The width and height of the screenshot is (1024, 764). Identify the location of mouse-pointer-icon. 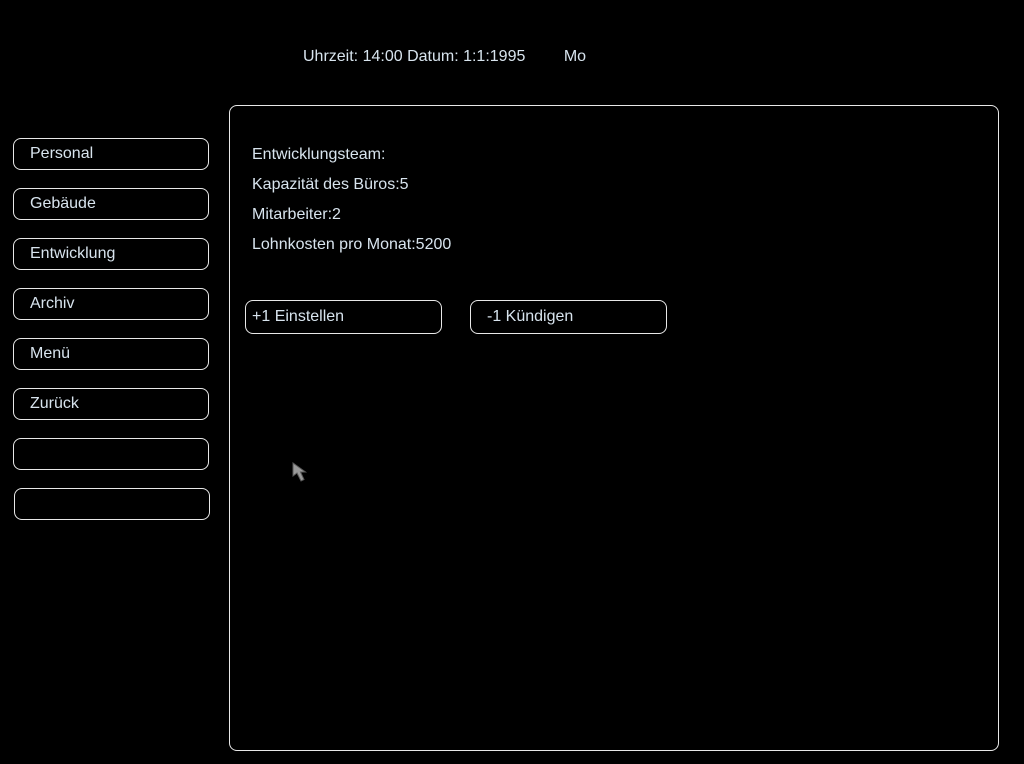
(300, 472).